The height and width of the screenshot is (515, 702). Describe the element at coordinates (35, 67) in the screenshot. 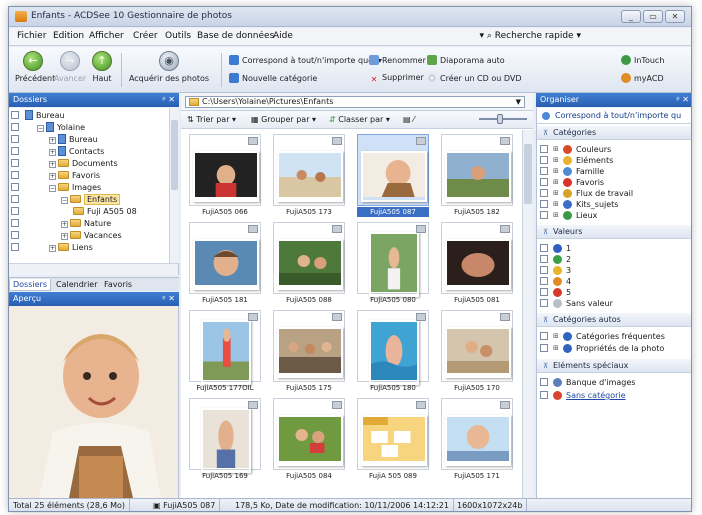

I see `back-button: ← Précédent` at that location.